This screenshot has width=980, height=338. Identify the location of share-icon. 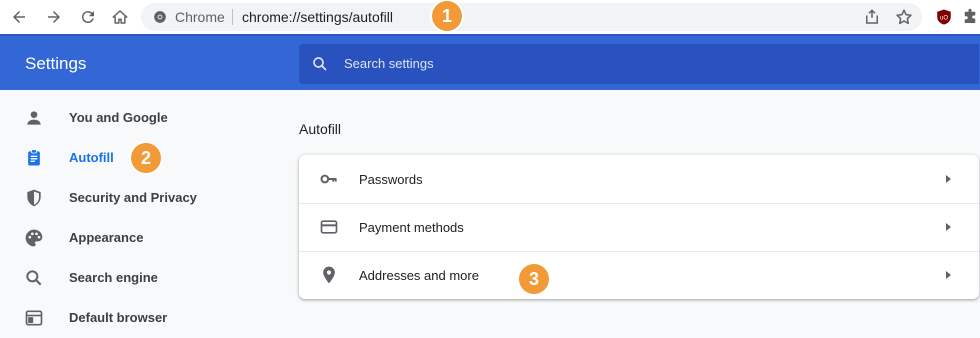
(872, 17).